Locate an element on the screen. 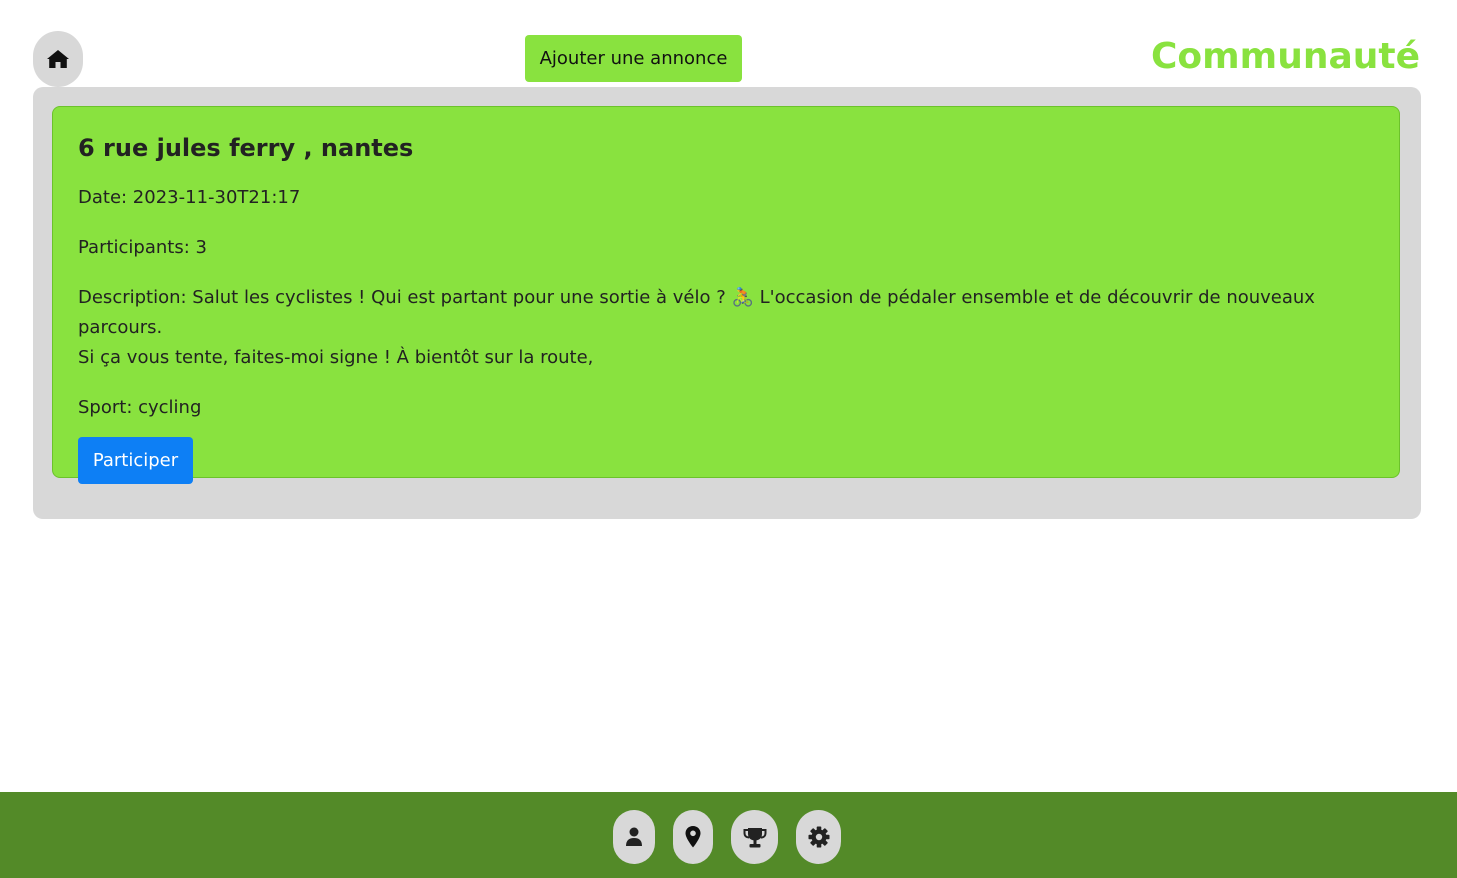  home-button is located at coordinates (58, 59).